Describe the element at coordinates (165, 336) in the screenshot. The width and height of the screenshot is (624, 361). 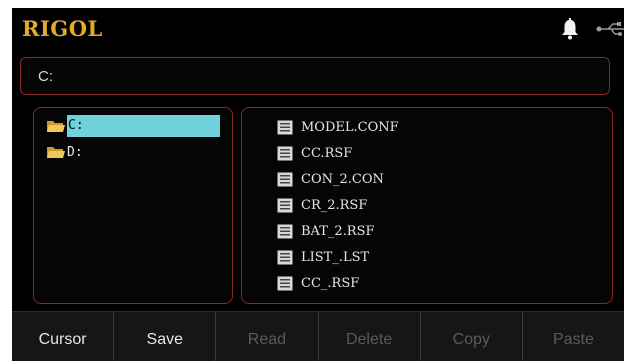
I see `save-button: Save` at that location.